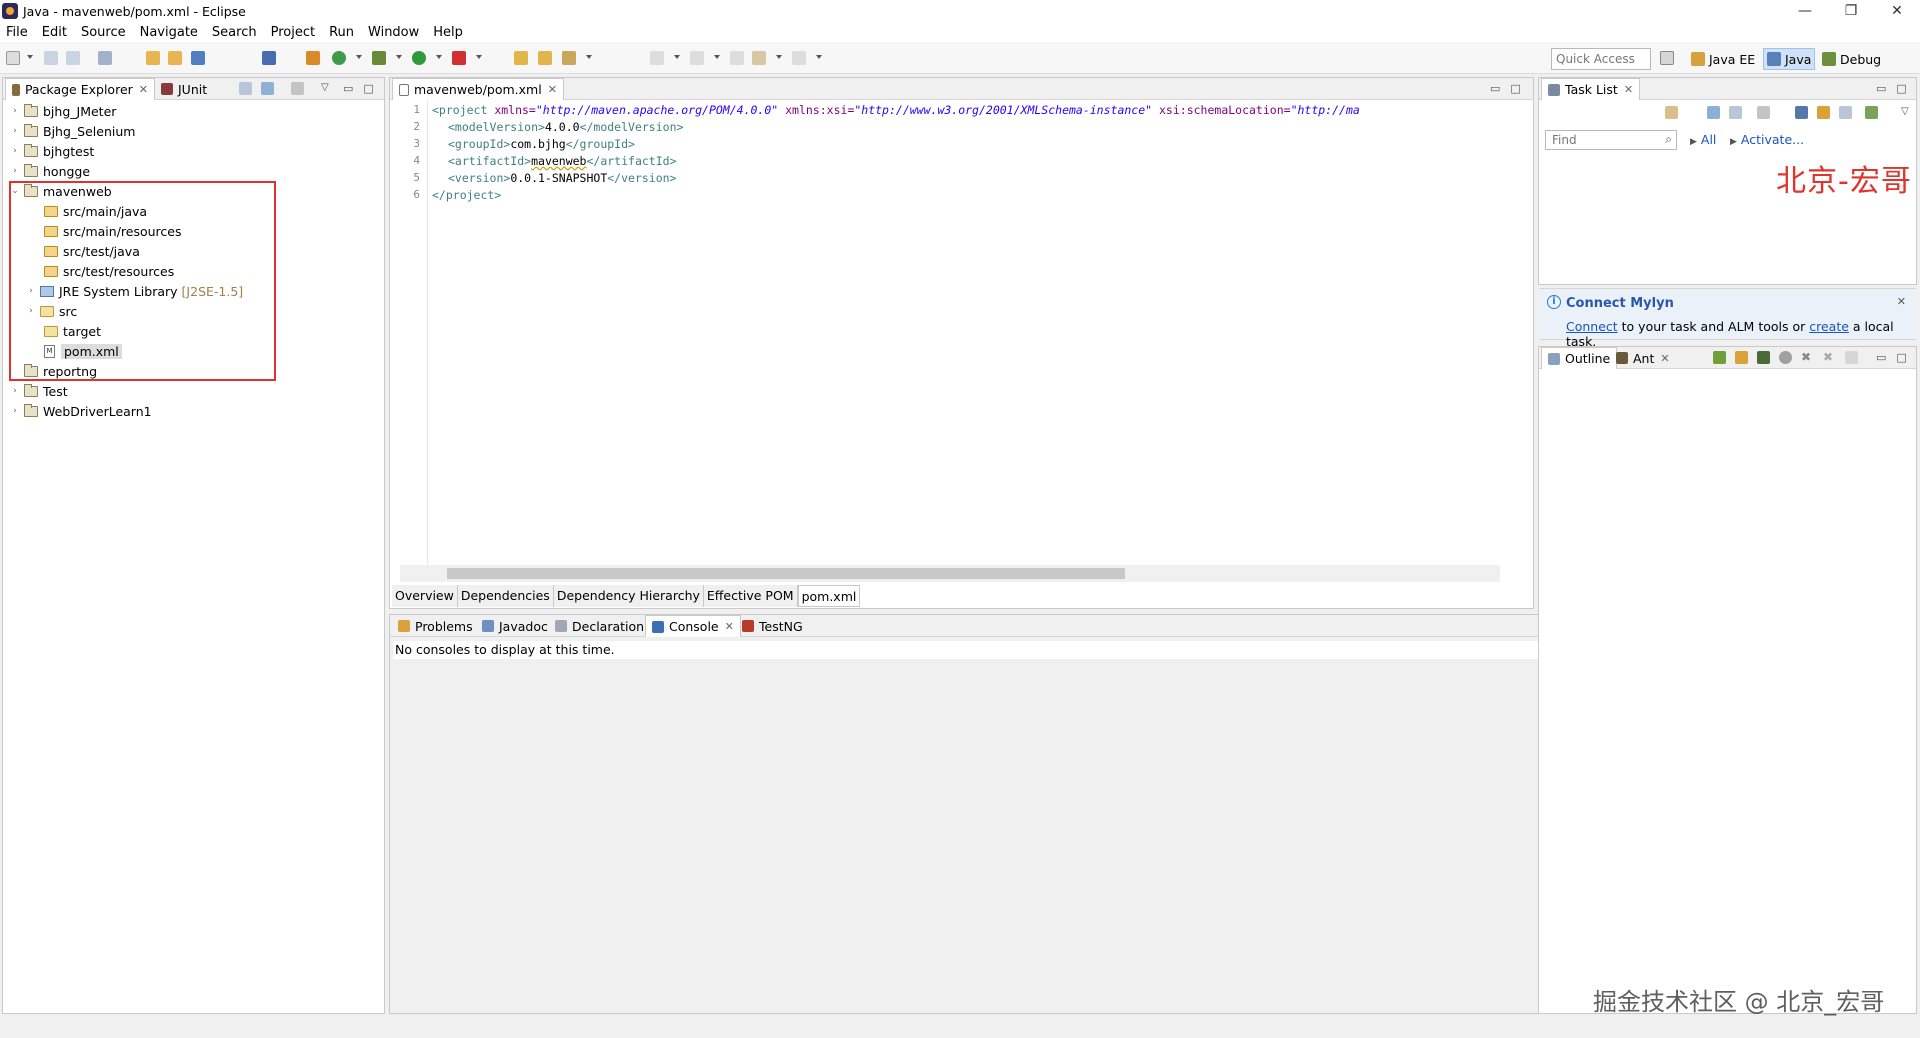 This screenshot has width=1920, height=1038. Describe the element at coordinates (297, 88) in the screenshot. I see `focus-task-icon` at that location.